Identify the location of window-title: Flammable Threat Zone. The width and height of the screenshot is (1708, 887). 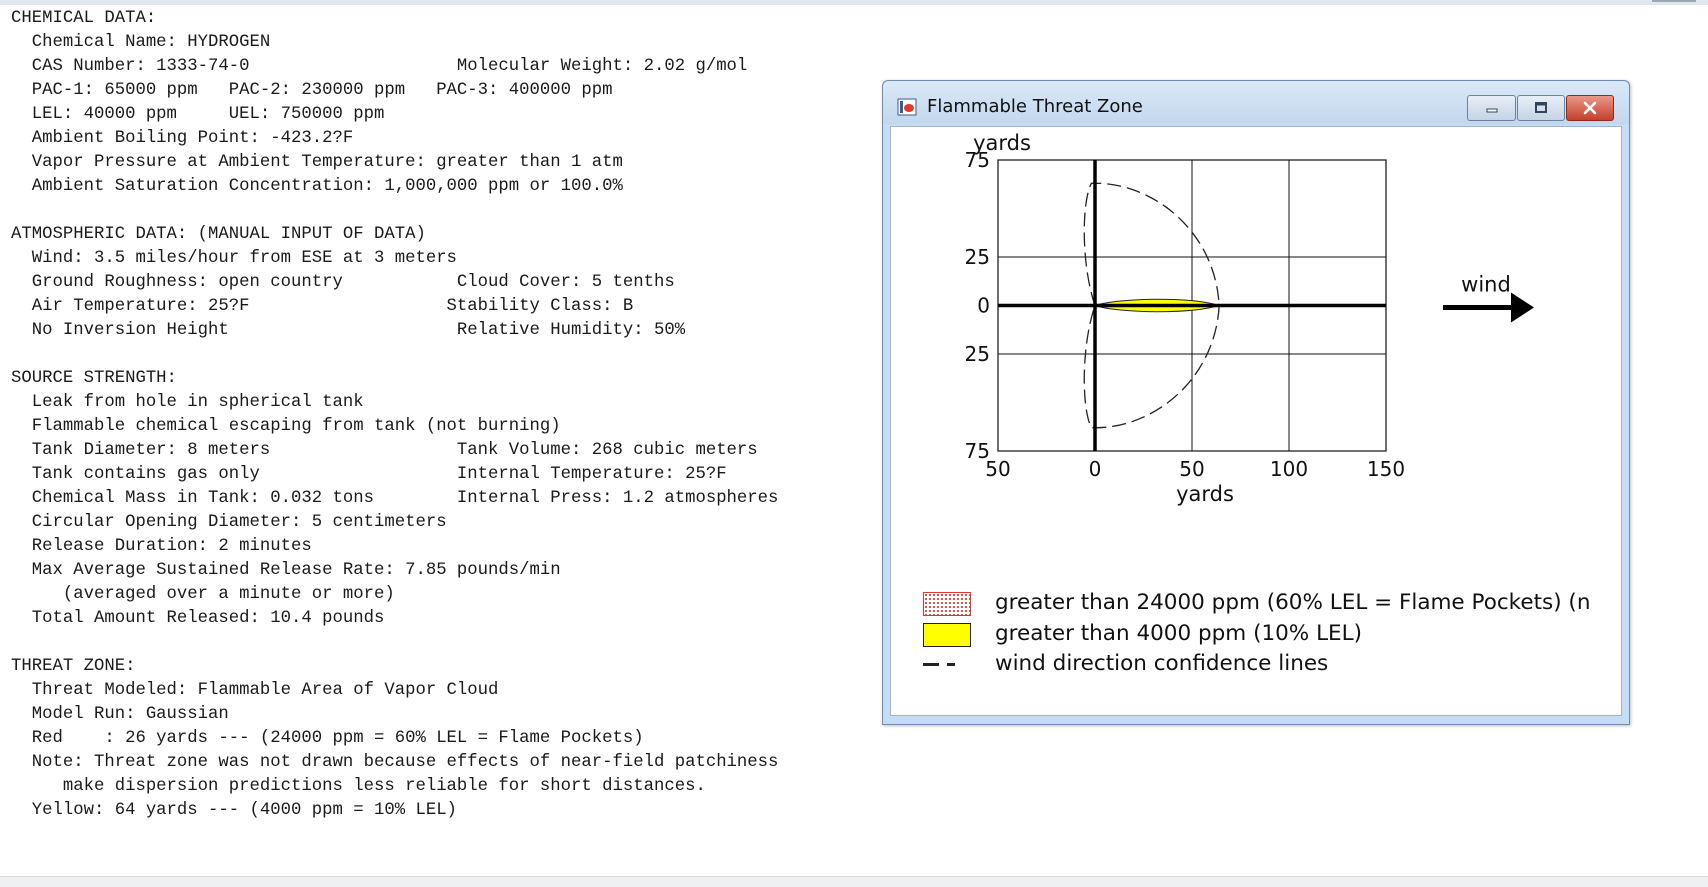
(1035, 106).